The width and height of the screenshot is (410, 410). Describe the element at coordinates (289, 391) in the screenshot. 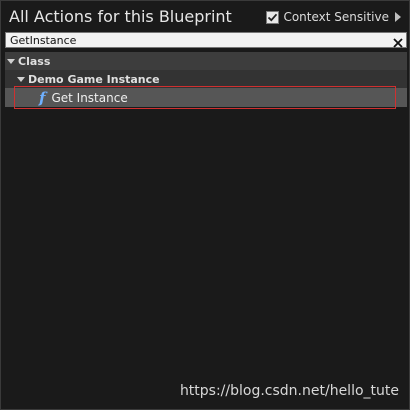

I see `watermark-text: https://blog.csdn.net/hello_tute` at that location.